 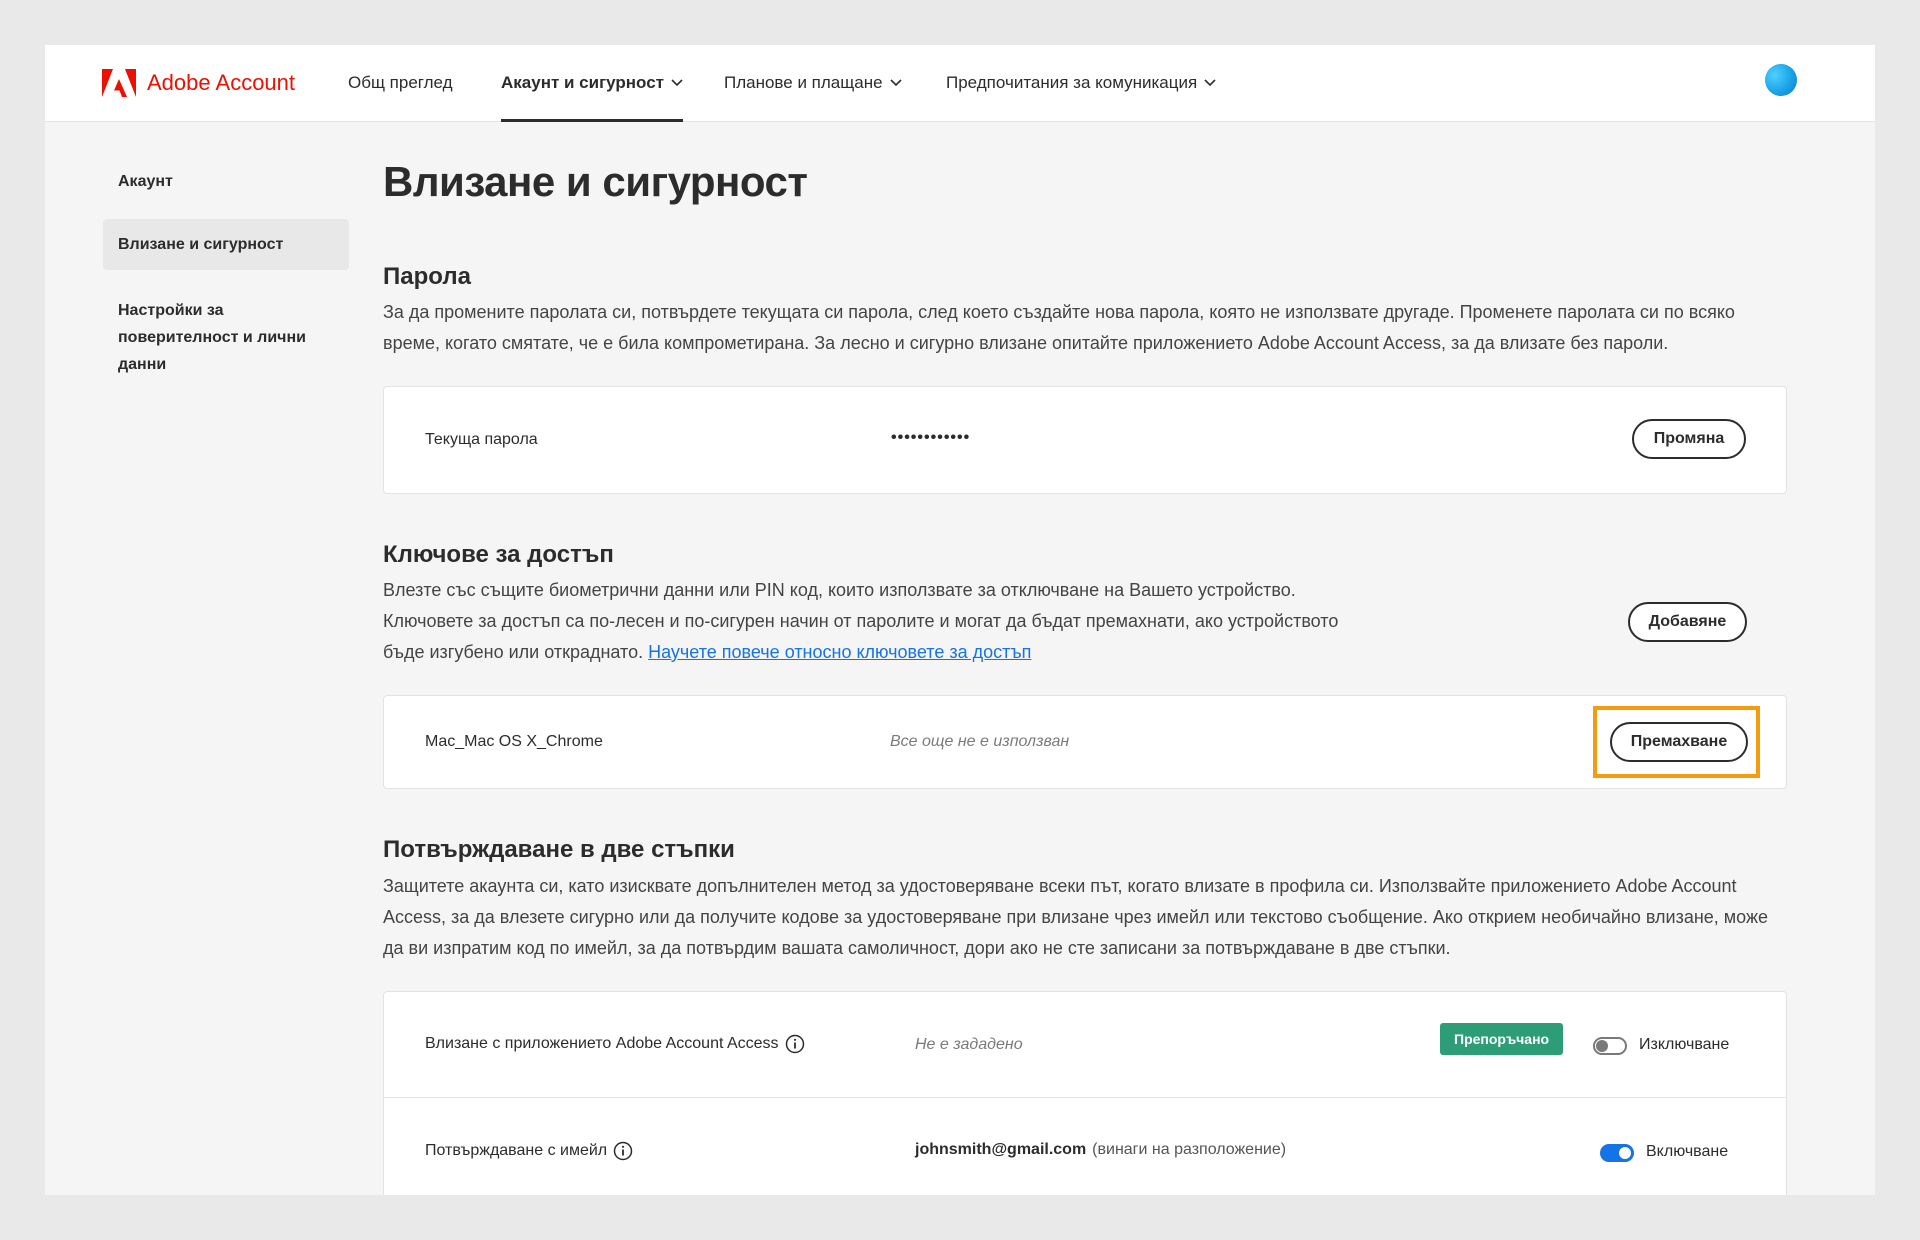 I want to click on two-step-row-email: Потвърждаване с имейл, so click(x=529, y=1151).